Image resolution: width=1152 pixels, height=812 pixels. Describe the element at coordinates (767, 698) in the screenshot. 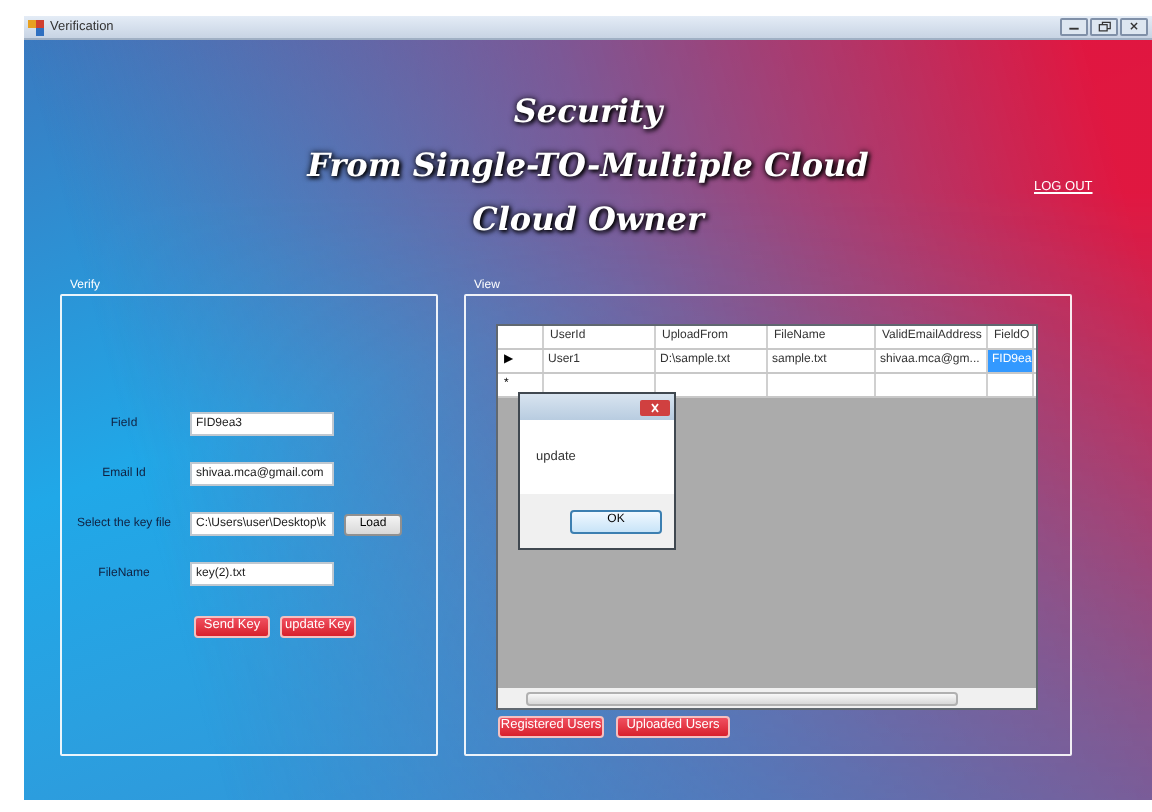

I see `horizontal-scrollbar` at that location.